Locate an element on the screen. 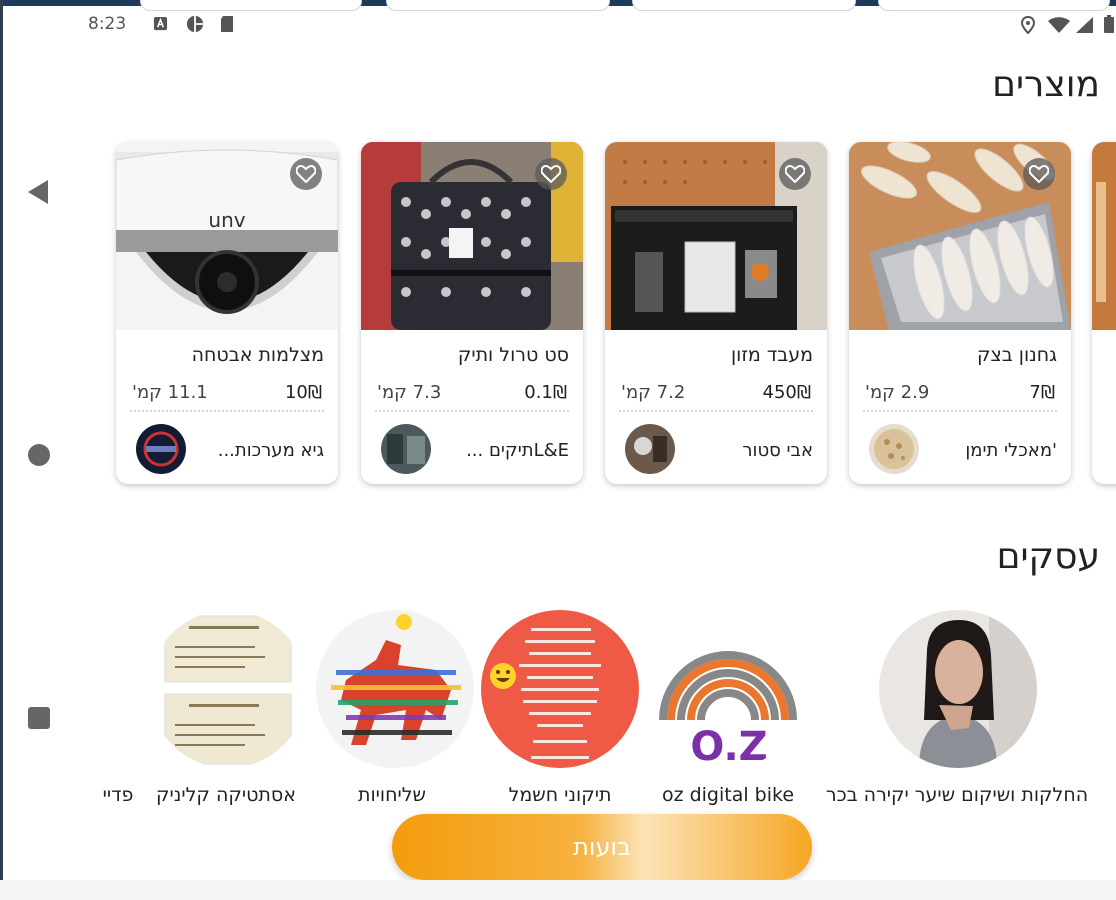 The height and width of the screenshot is (900, 1116). product-card: גחנון בצק 7₪ 2.9 קמ' 'מאכלי תימן is located at coordinates (960, 313).